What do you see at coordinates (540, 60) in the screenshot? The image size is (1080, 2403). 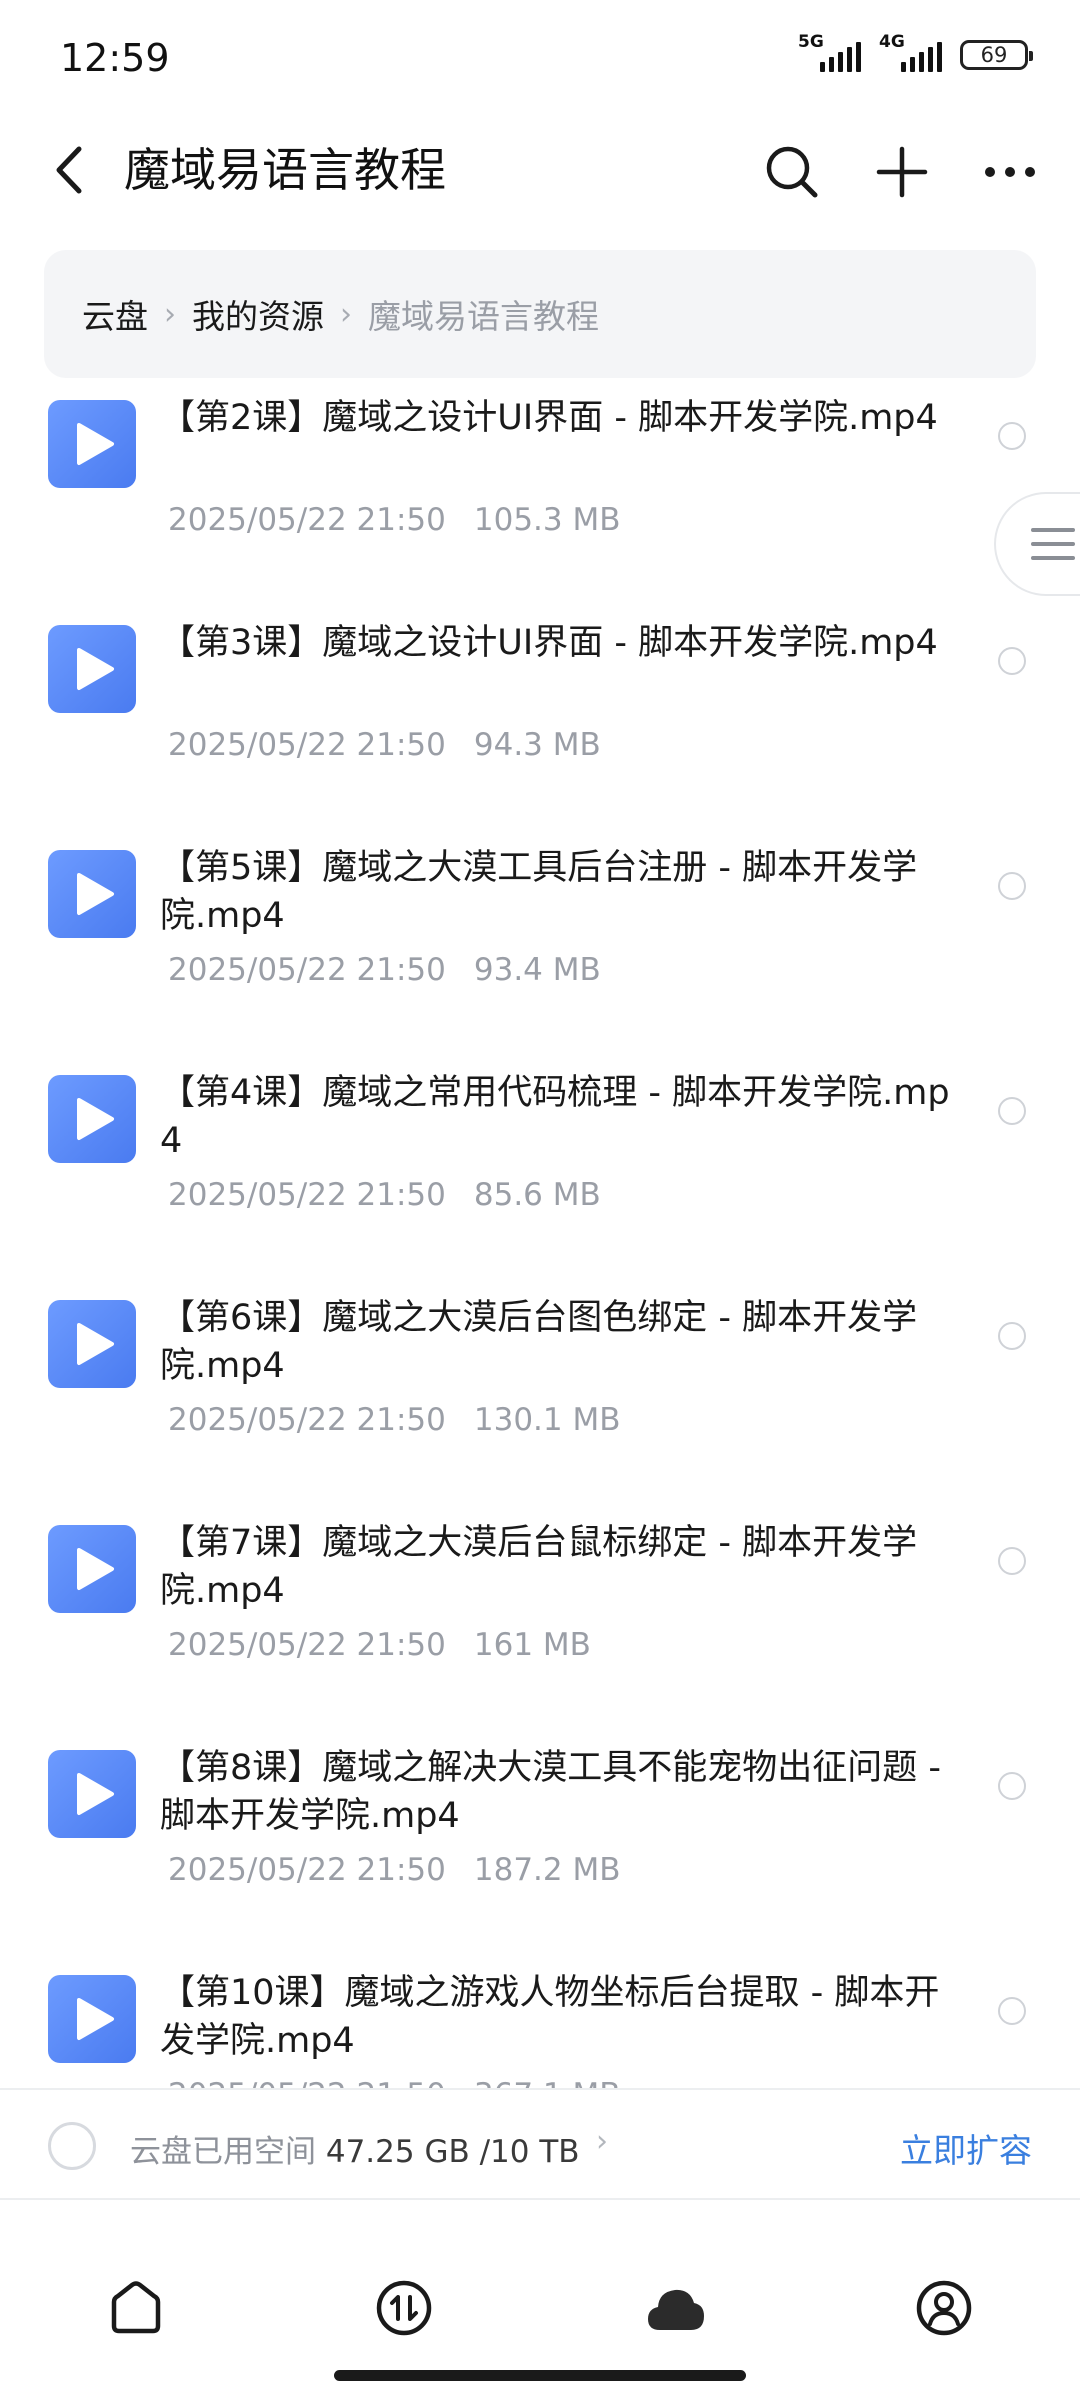 I see `status-bar: 12:59 5G 4G 69` at bounding box center [540, 60].